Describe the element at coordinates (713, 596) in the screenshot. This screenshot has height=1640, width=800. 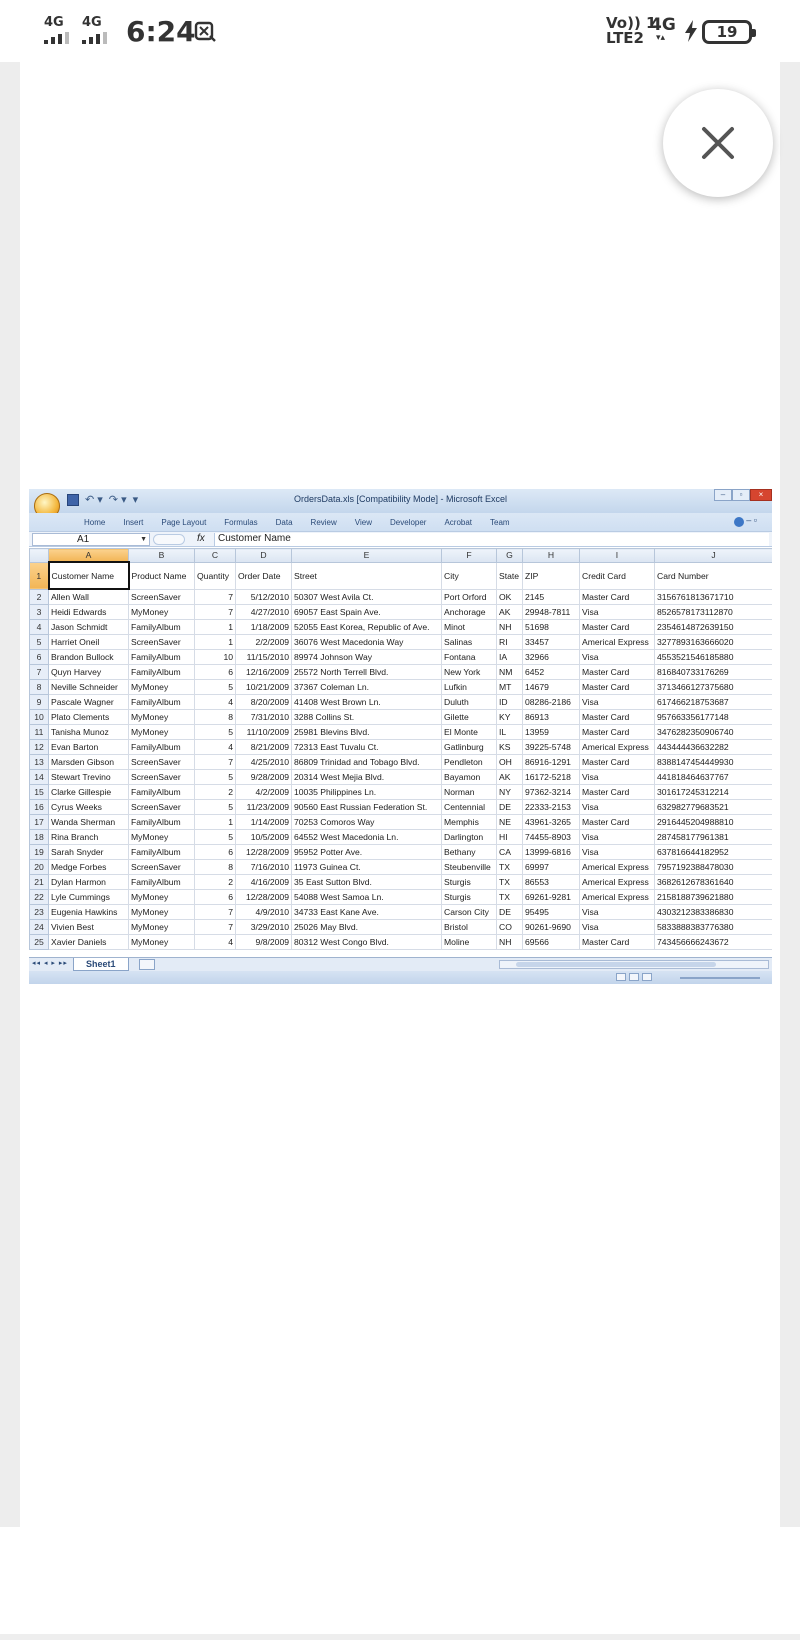
I see `cell-card-number: 3156761813671710` at that location.